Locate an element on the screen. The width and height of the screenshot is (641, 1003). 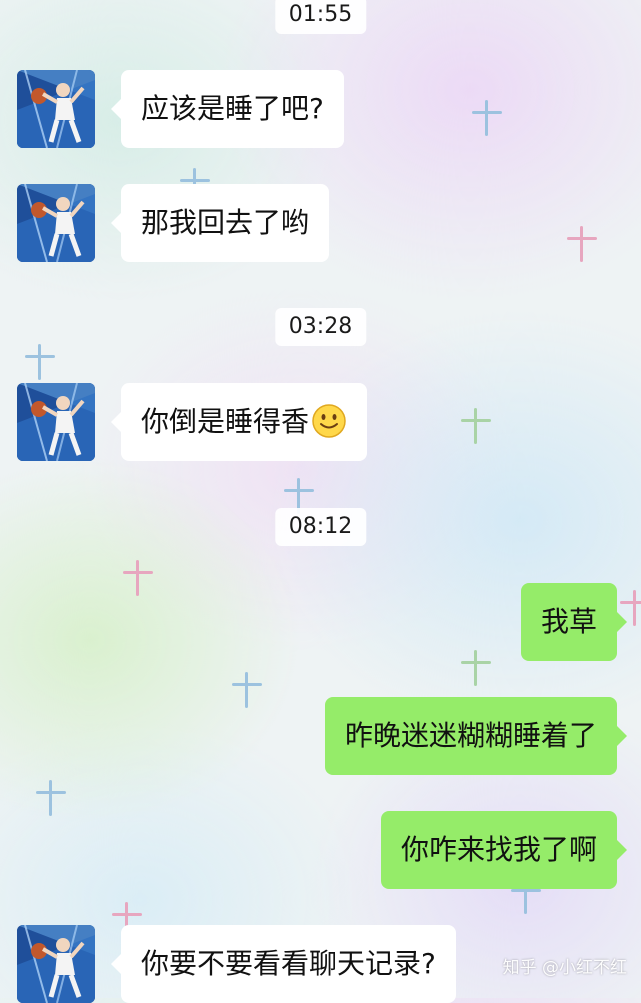
watermark: 知乎 @小红不红 is located at coordinates (564, 968).